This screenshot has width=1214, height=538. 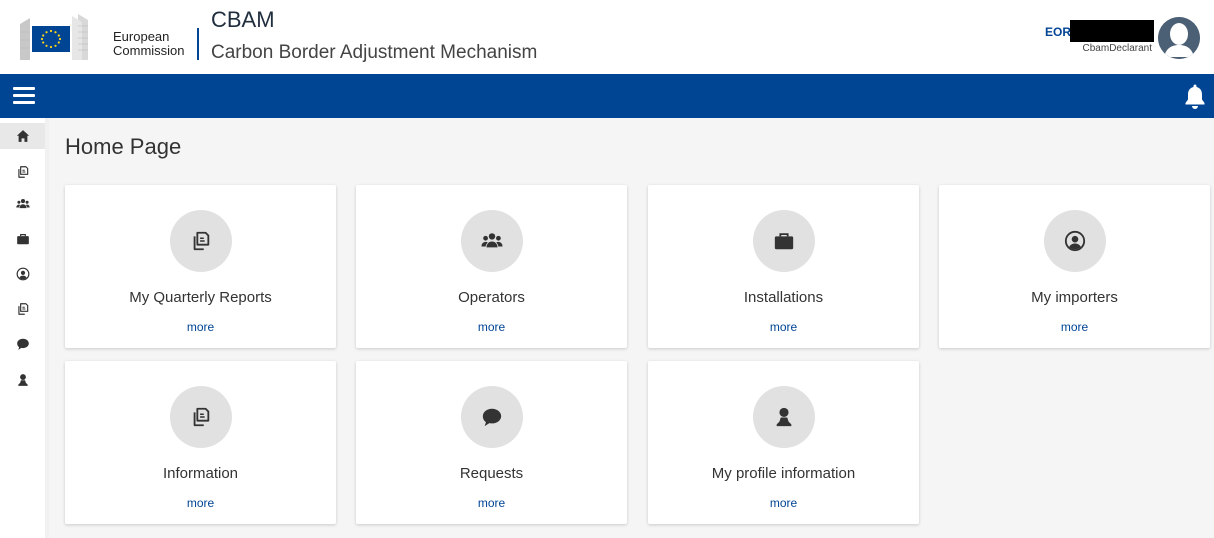 I want to click on sidebar-item-home, so click(x=22, y=136).